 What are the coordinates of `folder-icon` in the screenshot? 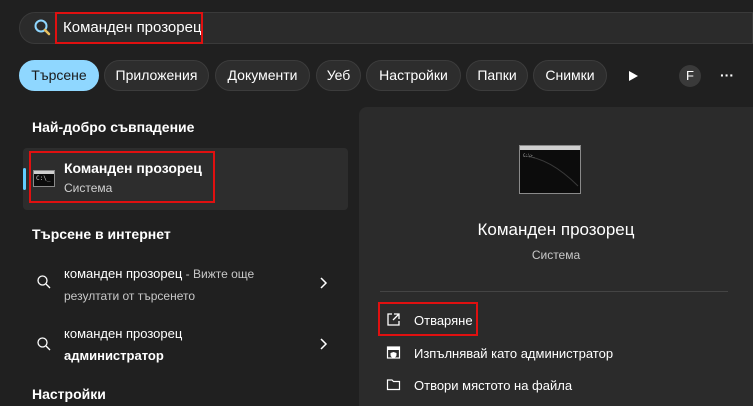 It's located at (393, 384).